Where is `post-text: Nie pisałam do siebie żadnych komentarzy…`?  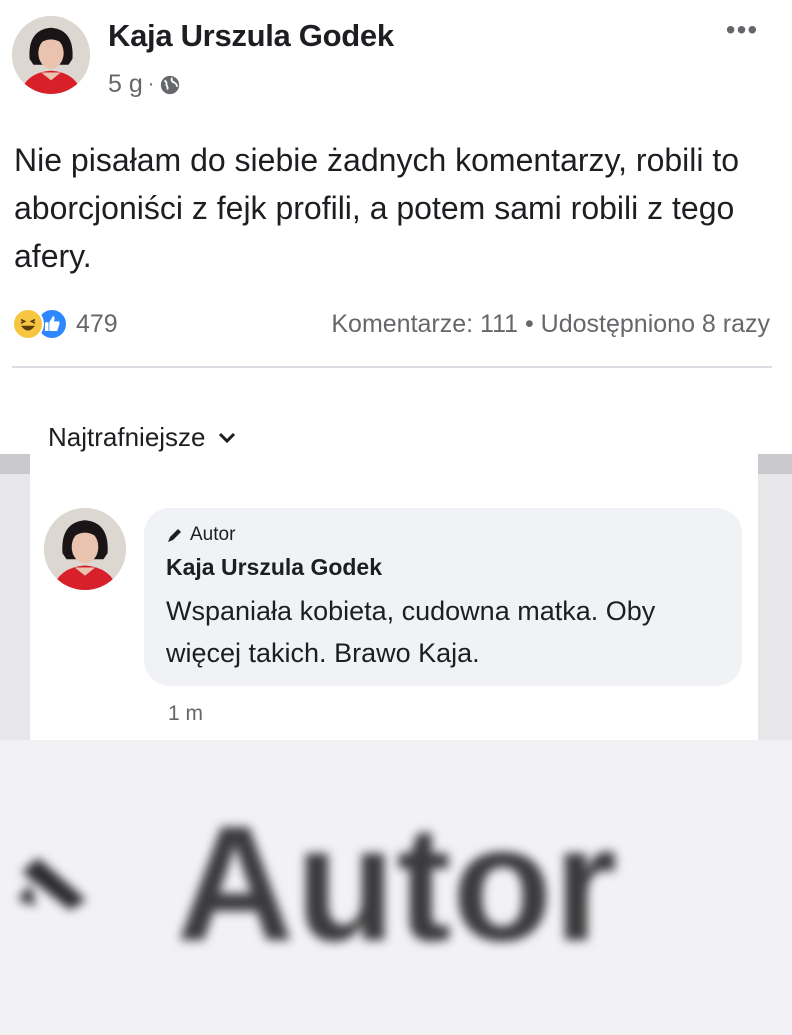 post-text: Nie pisałam do siebie żadnych komentarzy… is located at coordinates (377, 208).